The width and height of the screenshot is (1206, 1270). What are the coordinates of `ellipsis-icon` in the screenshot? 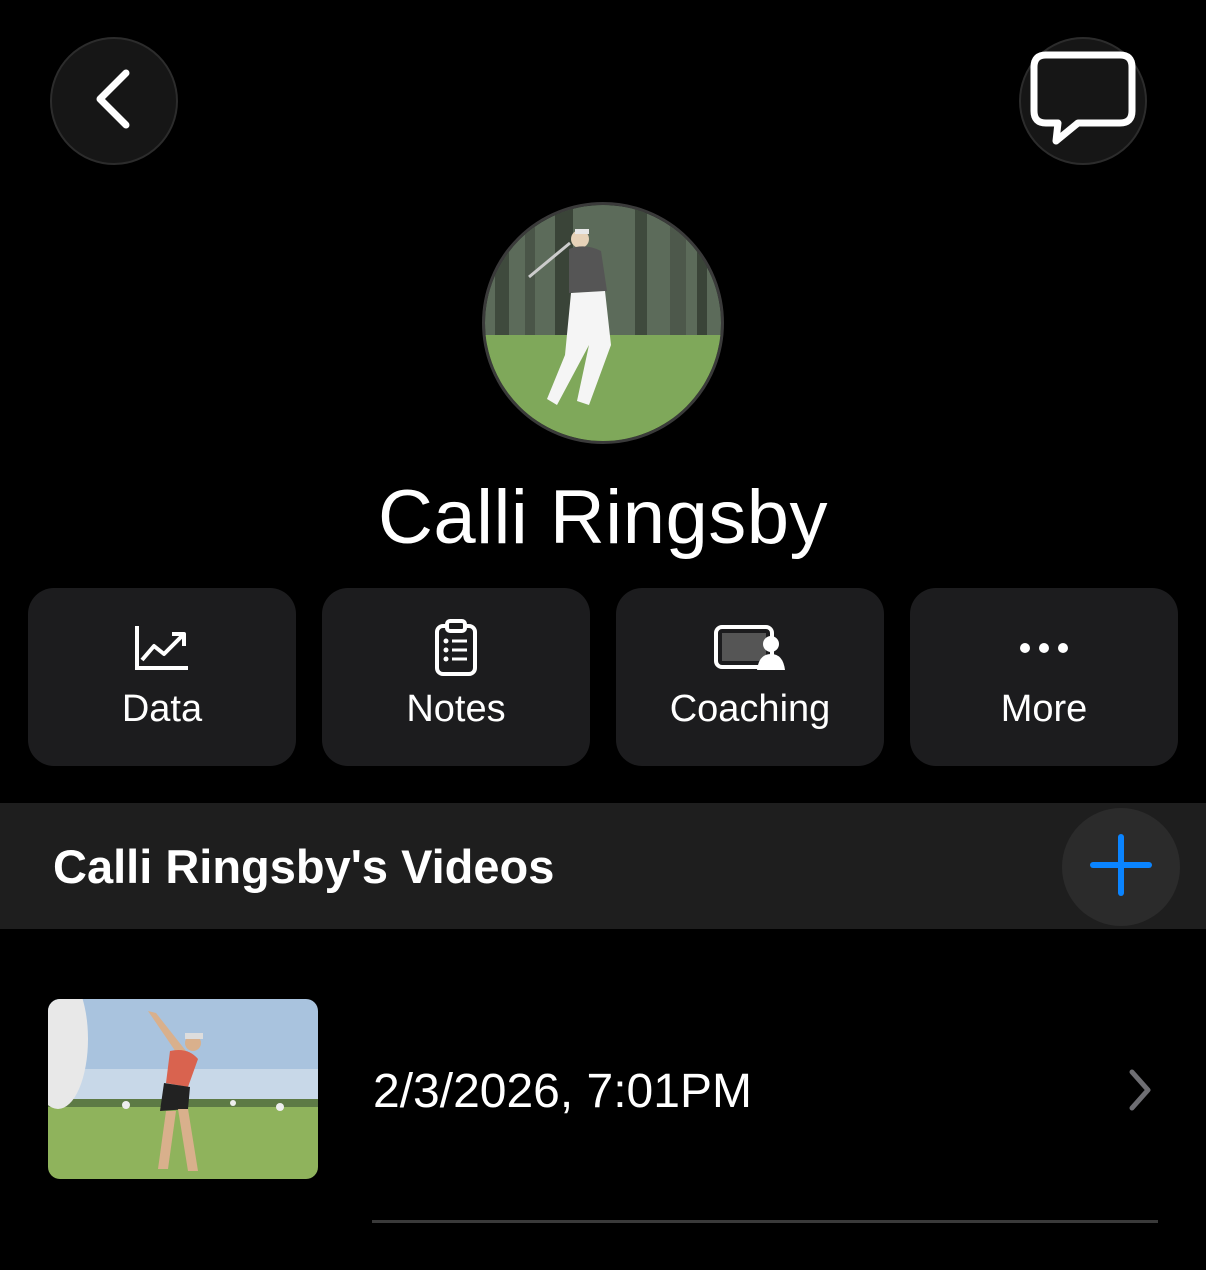 It's located at (1044, 648).